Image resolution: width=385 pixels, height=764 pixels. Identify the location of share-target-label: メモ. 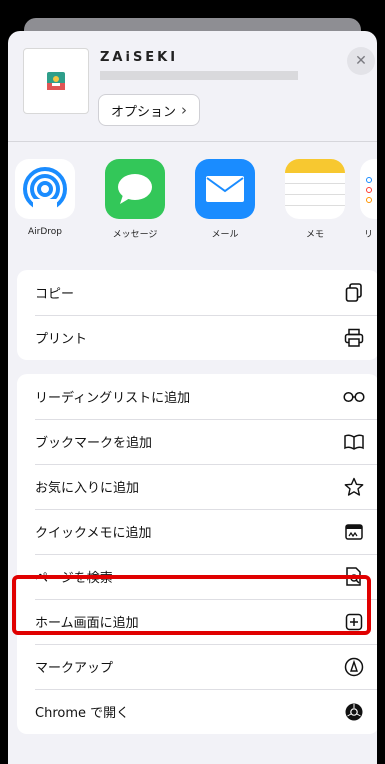
(314, 235).